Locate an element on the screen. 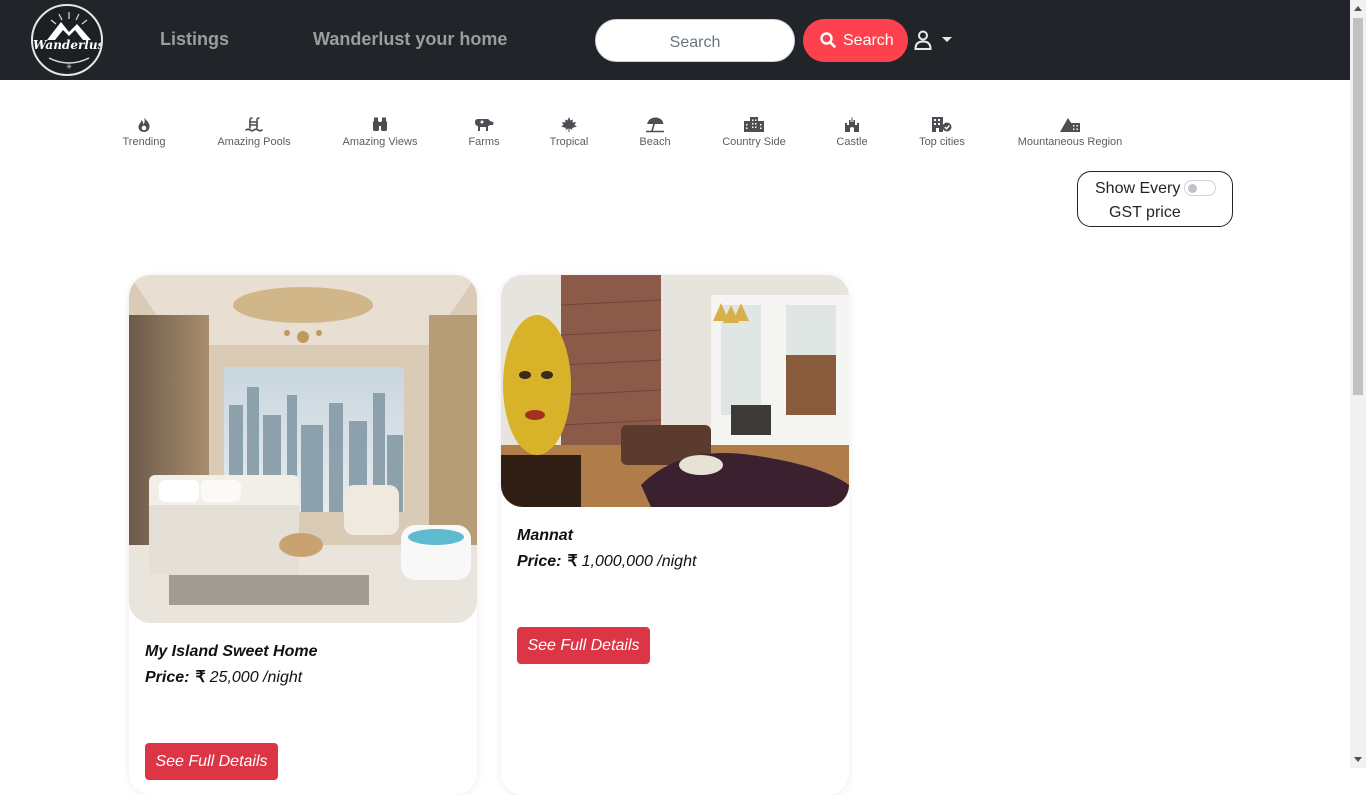 Image resolution: width=1366 pixels, height=795 pixels. binoculars-icon is located at coordinates (380, 124).